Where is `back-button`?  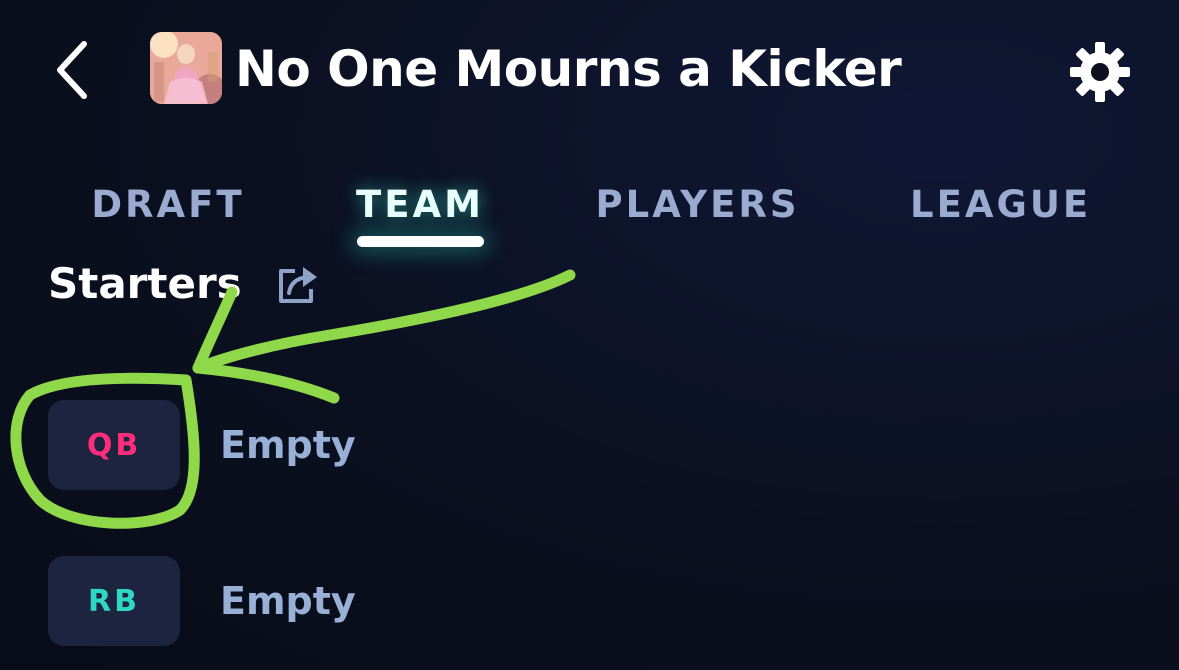 back-button is located at coordinates (72, 70).